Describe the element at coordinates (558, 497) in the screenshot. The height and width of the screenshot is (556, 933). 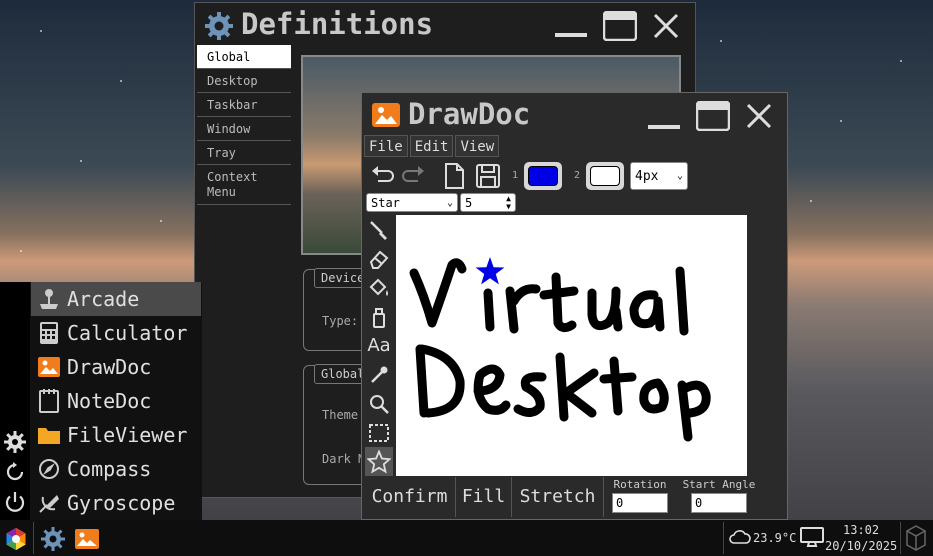
I see `stretch-button: Stretch` at that location.